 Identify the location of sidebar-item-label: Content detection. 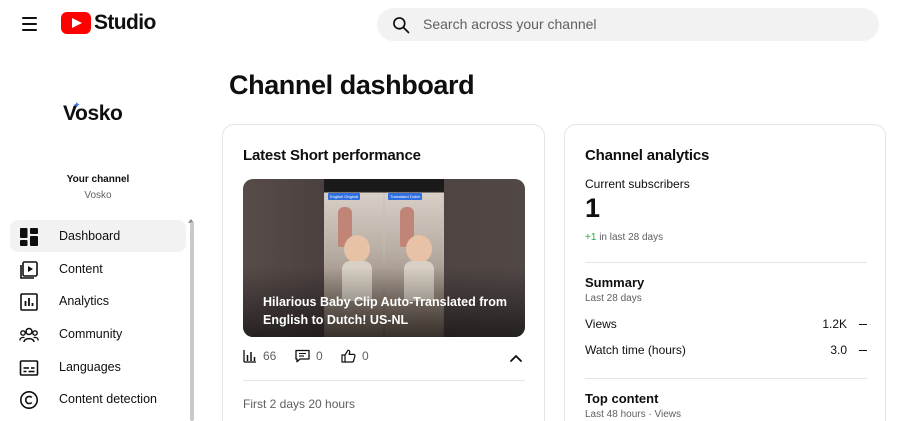
(108, 399).